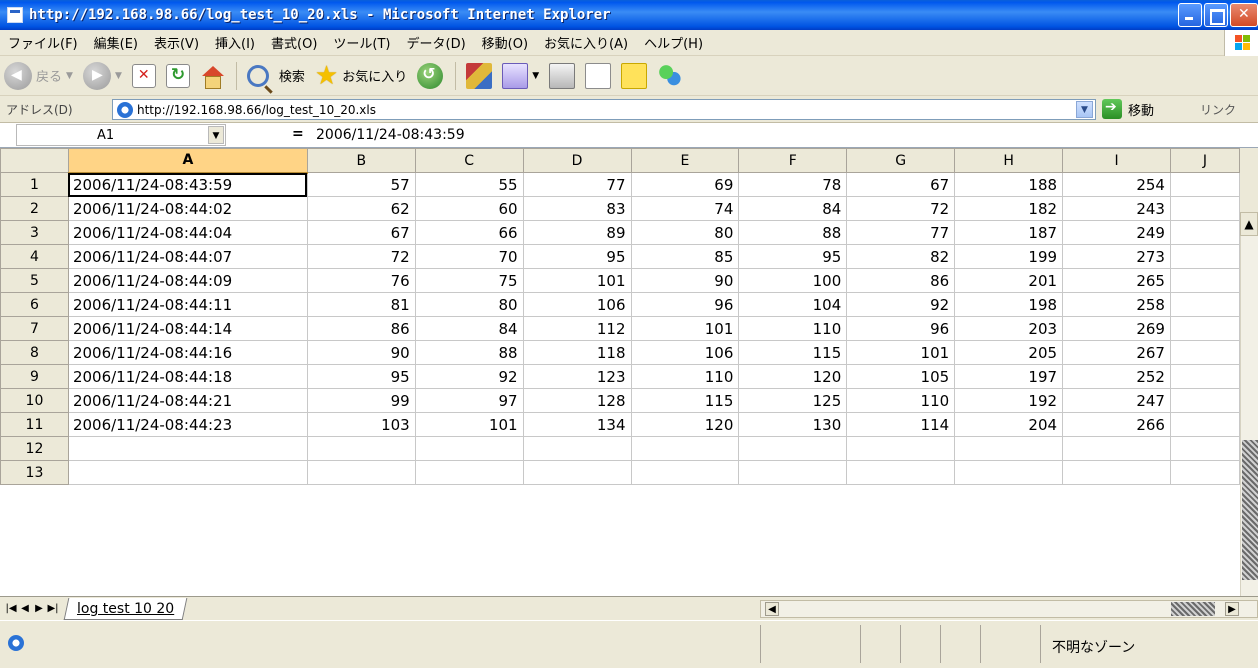  What do you see at coordinates (1009, 184) in the screenshot?
I see `value-cell: 188` at bounding box center [1009, 184].